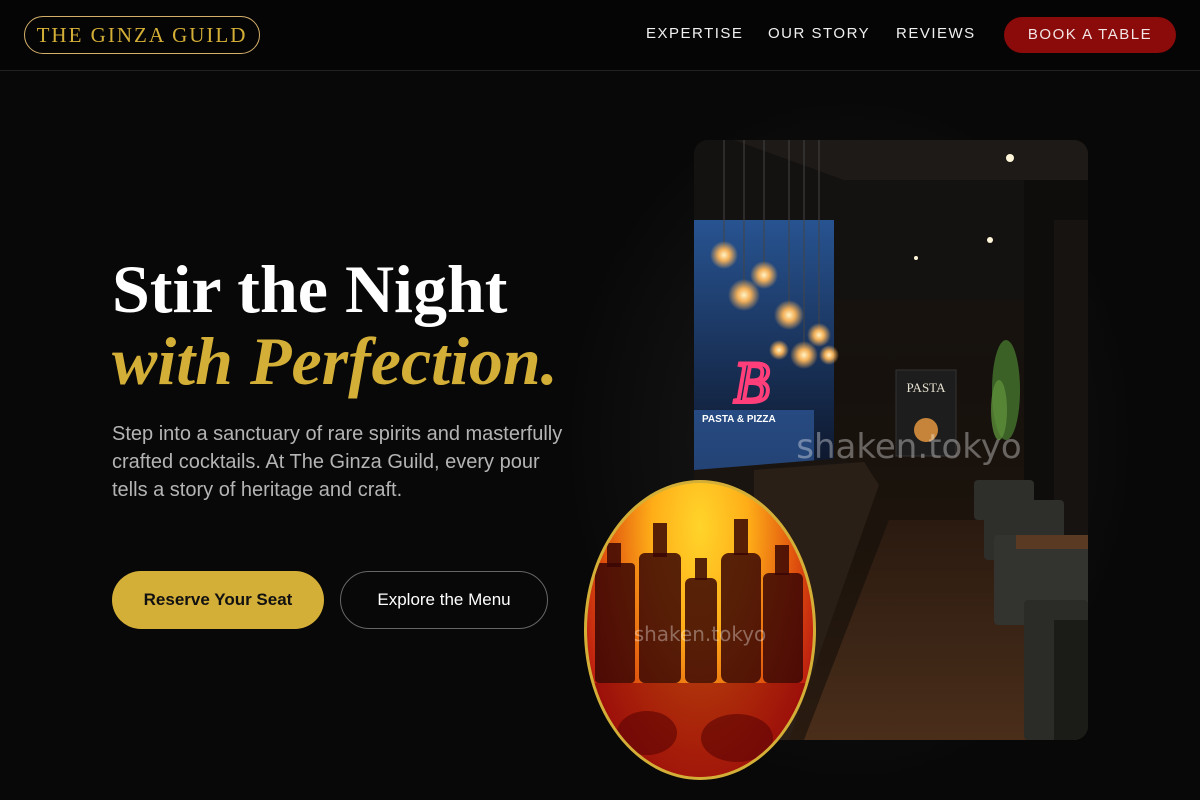 The width and height of the screenshot is (1200, 800). Describe the element at coordinates (936, 33) in the screenshot. I see `nav-link-reviews: REVIEWS` at that location.